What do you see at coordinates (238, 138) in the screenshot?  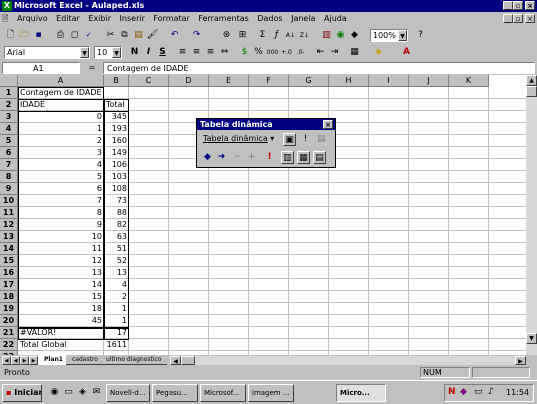 I see `pivot-menu-button: Tabela dinâmica ▾` at bounding box center [238, 138].